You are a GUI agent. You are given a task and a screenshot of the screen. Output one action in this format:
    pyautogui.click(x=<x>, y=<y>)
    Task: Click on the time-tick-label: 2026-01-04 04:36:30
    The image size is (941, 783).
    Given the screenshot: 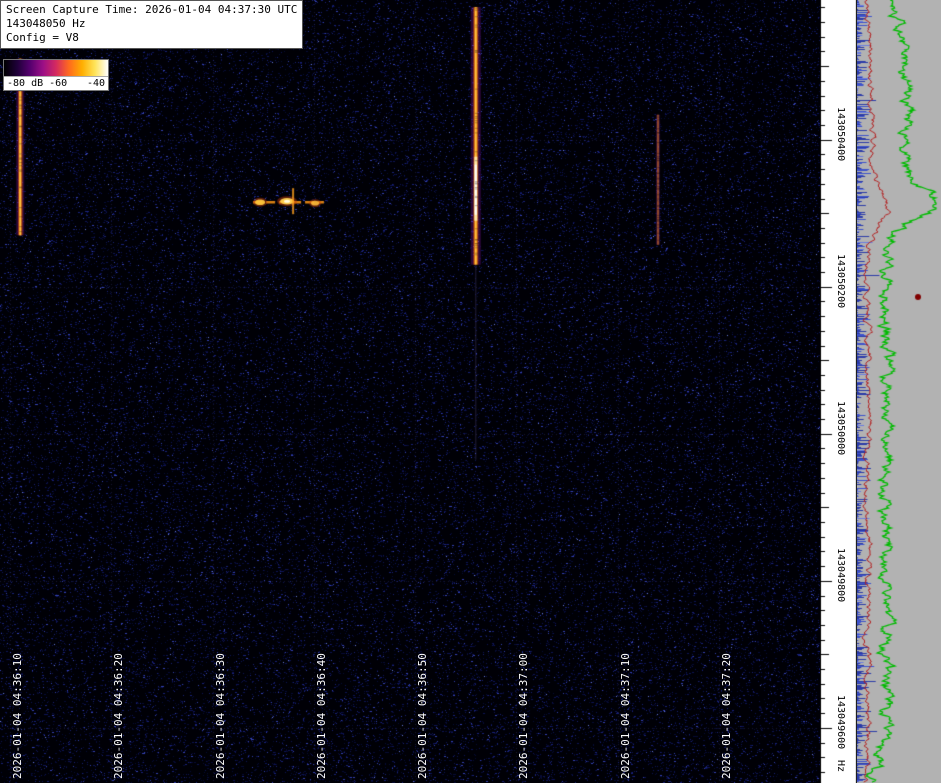 What is the action you would take?
    pyautogui.click(x=220, y=716)
    